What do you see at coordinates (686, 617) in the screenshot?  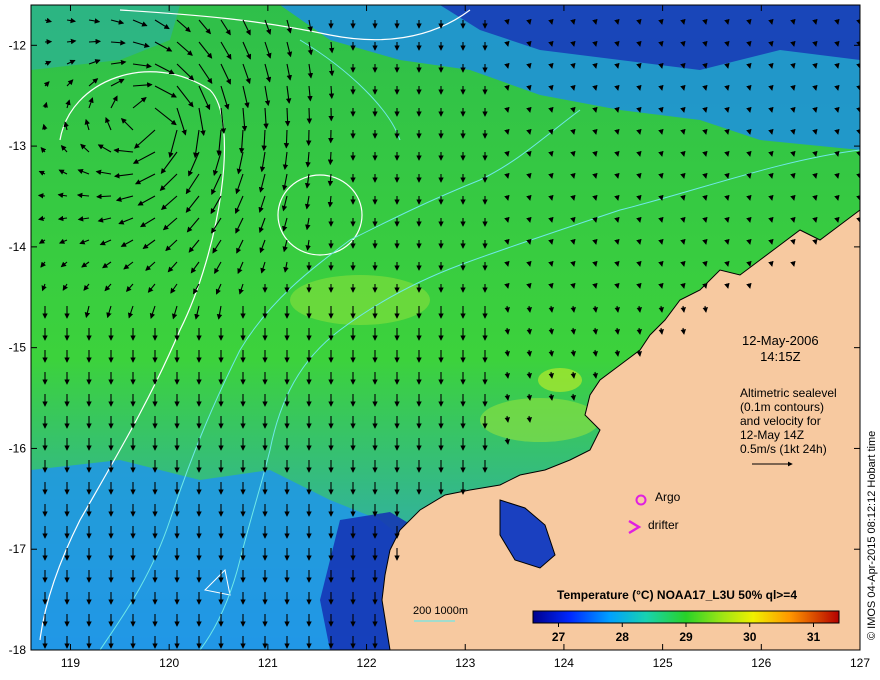 I see `colorbar` at bounding box center [686, 617].